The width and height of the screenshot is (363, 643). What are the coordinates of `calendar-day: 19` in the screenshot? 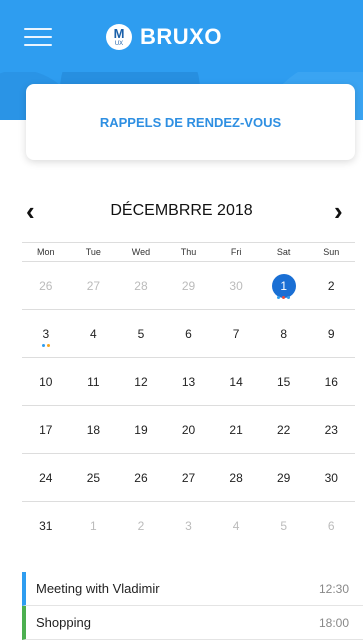 It's located at (141, 429).